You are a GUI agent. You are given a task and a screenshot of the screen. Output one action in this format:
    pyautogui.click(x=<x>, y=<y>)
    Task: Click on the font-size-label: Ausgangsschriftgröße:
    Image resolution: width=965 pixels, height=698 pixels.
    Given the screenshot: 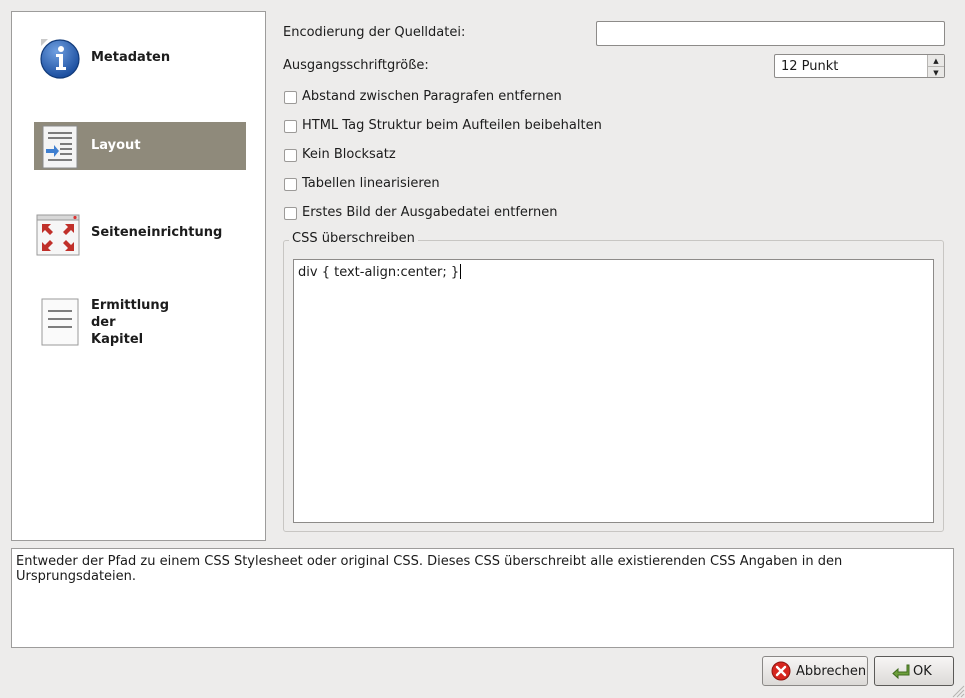 What is the action you would take?
    pyautogui.click(x=356, y=65)
    